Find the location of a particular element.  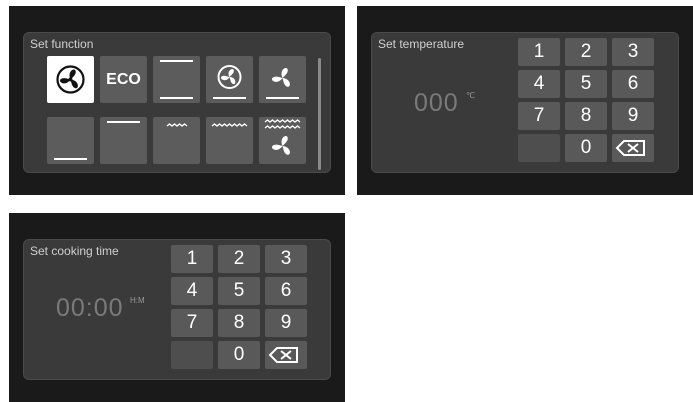

cooking-time-key-3: 3 is located at coordinates (286, 259).